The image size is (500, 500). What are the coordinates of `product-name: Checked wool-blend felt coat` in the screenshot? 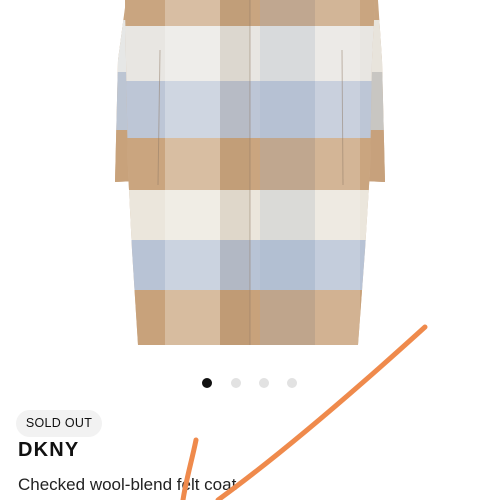 It's located at (127, 484).